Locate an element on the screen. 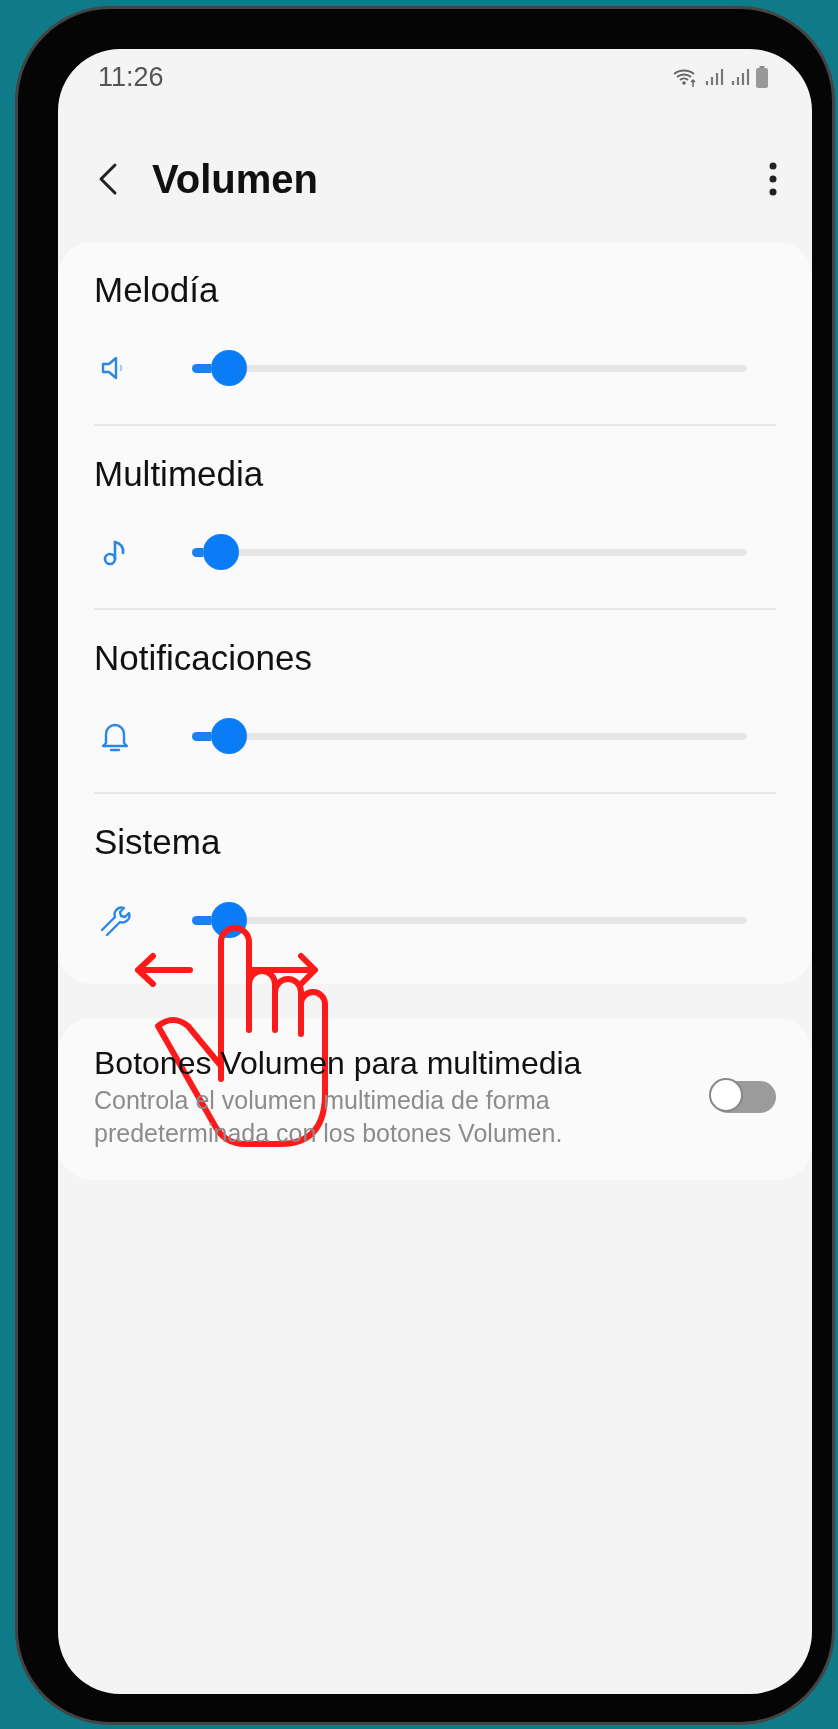 Image resolution: width=838 pixels, height=1729 pixels. battery-icon is located at coordinates (762, 77).